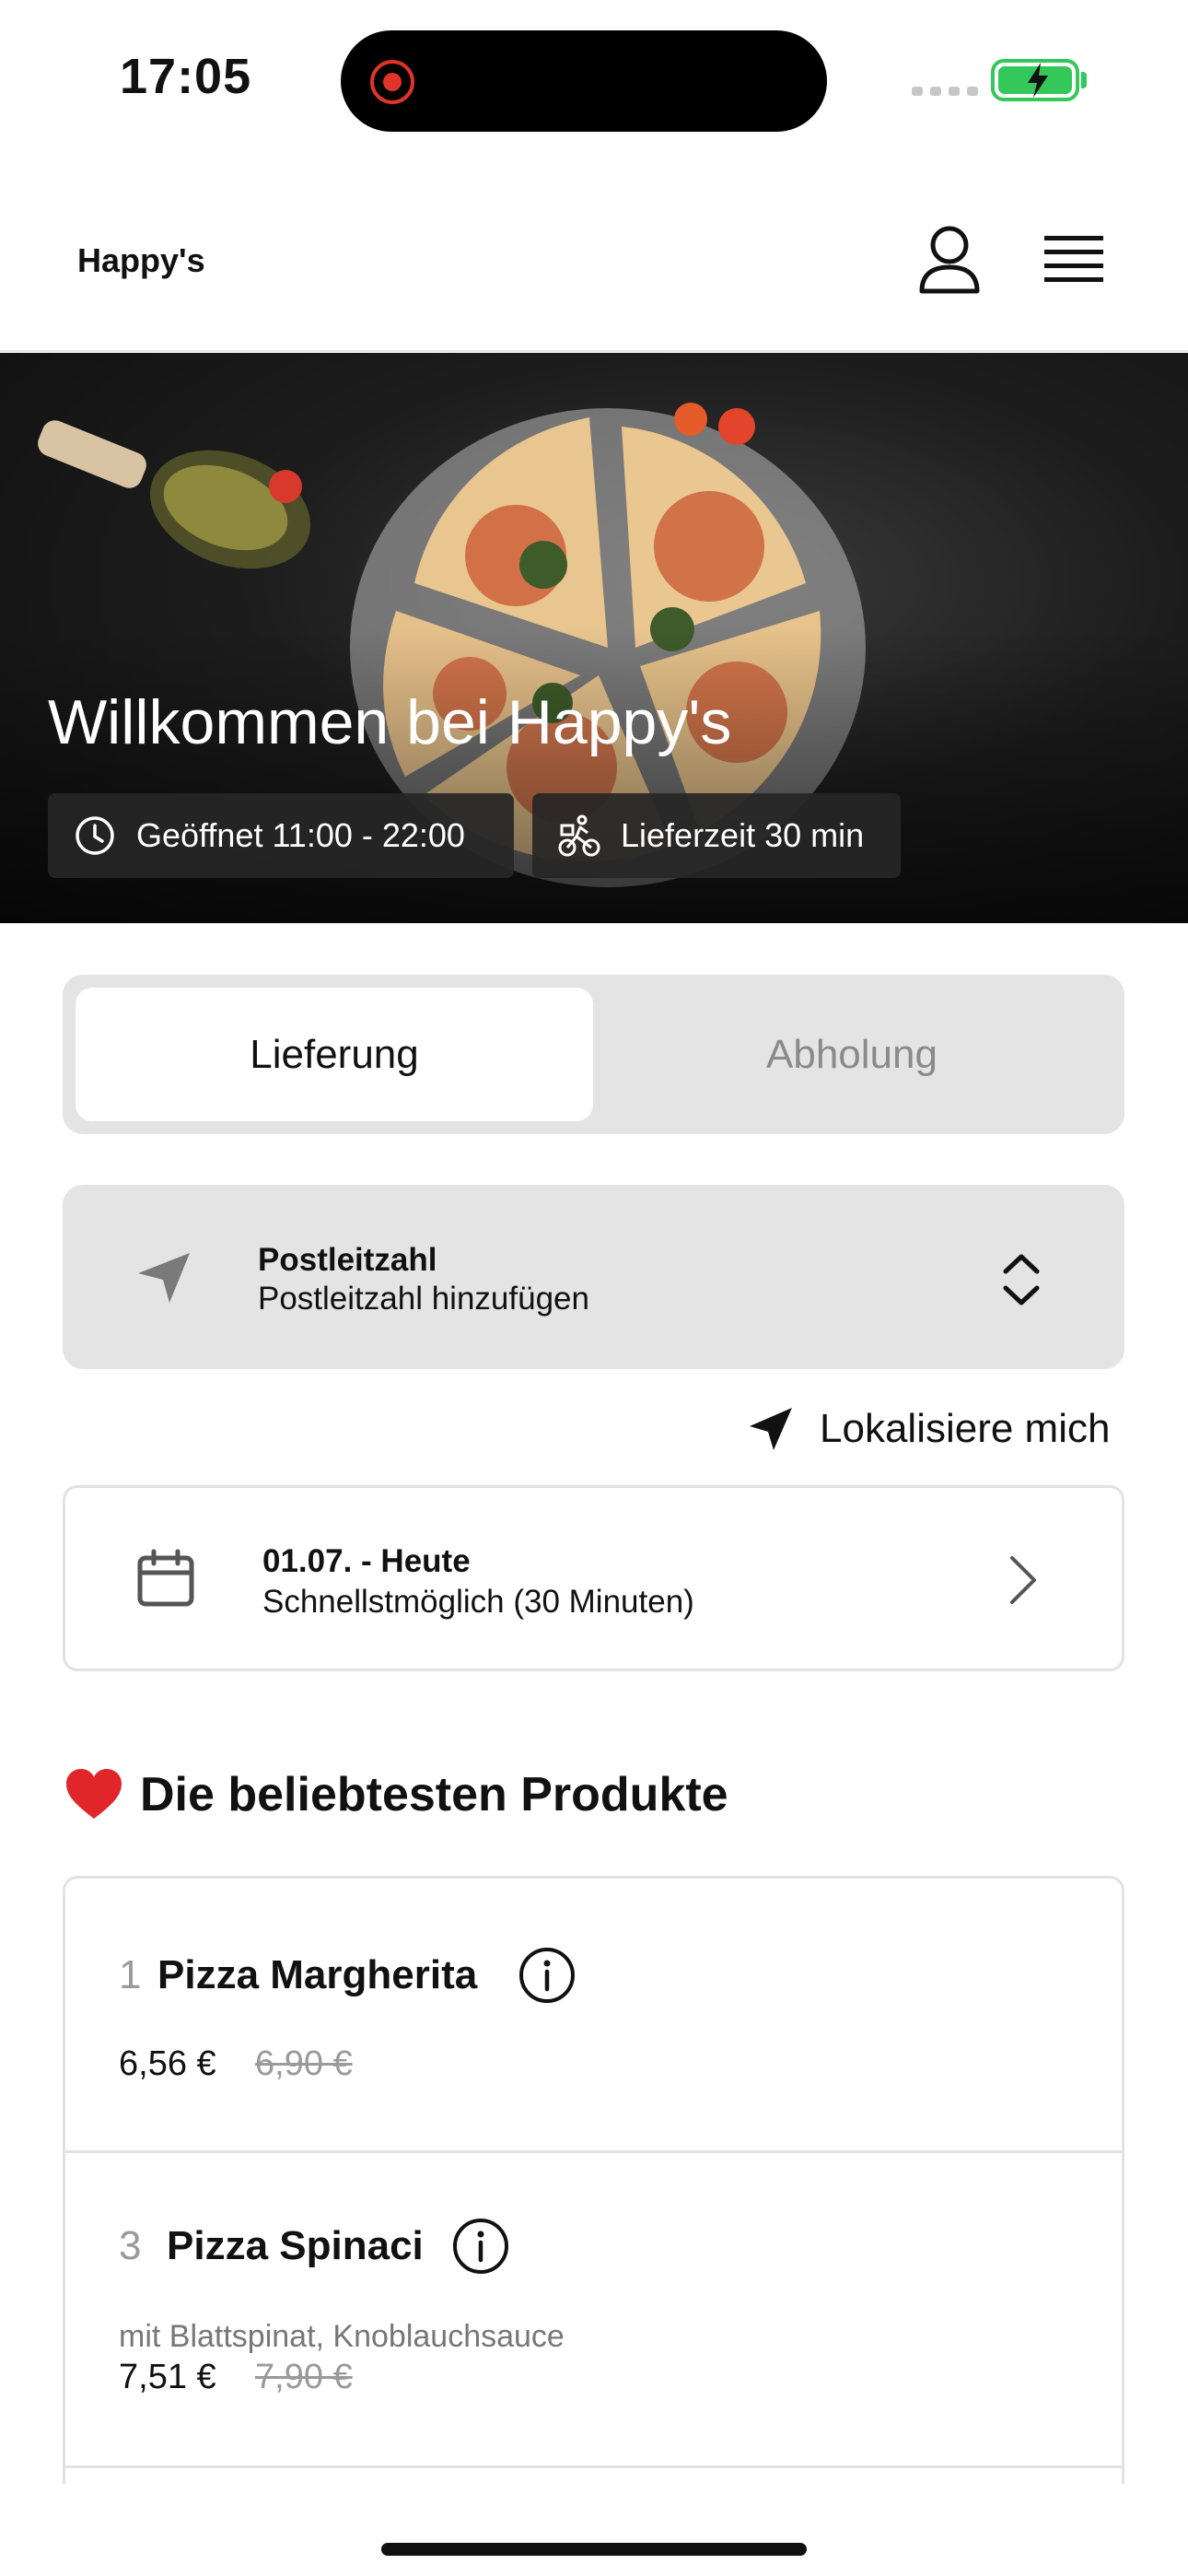 The height and width of the screenshot is (2576, 1188). What do you see at coordinates (174, 495) in the screenshot?
I see `oil-bottle-image` at bounding box center [174, 495].